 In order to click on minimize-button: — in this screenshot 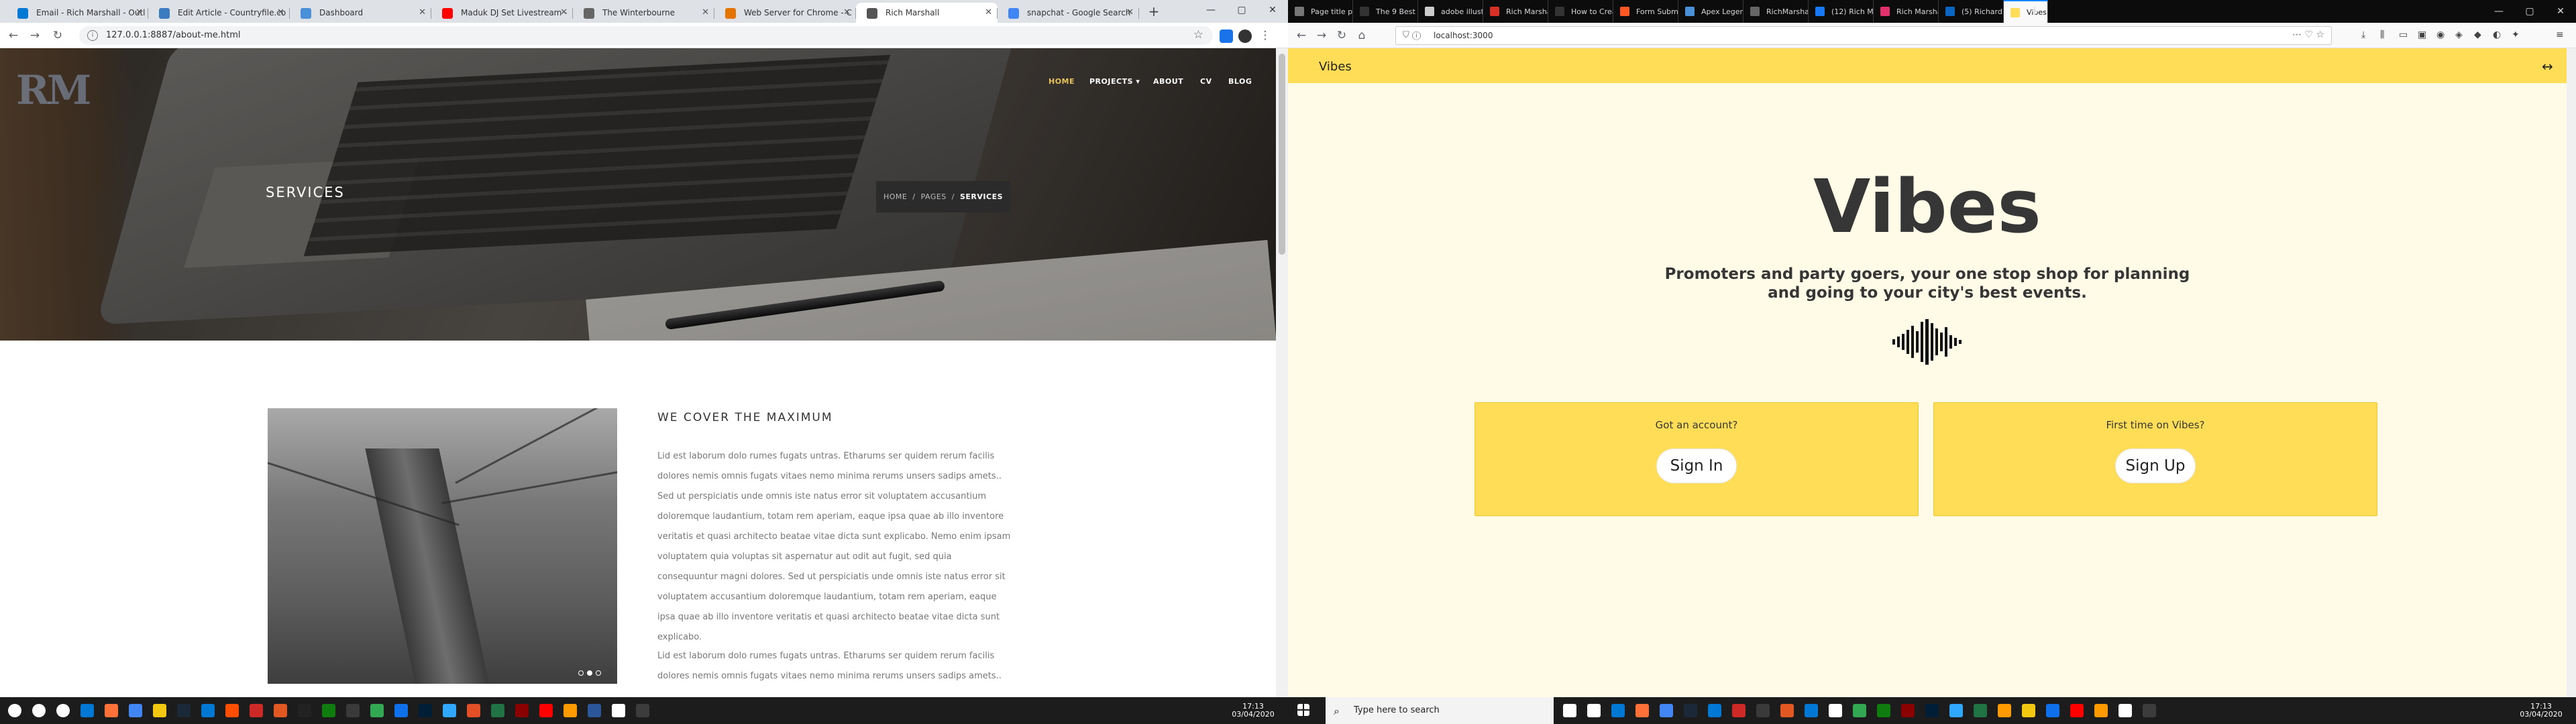, I will do `click(1210, 10)`.